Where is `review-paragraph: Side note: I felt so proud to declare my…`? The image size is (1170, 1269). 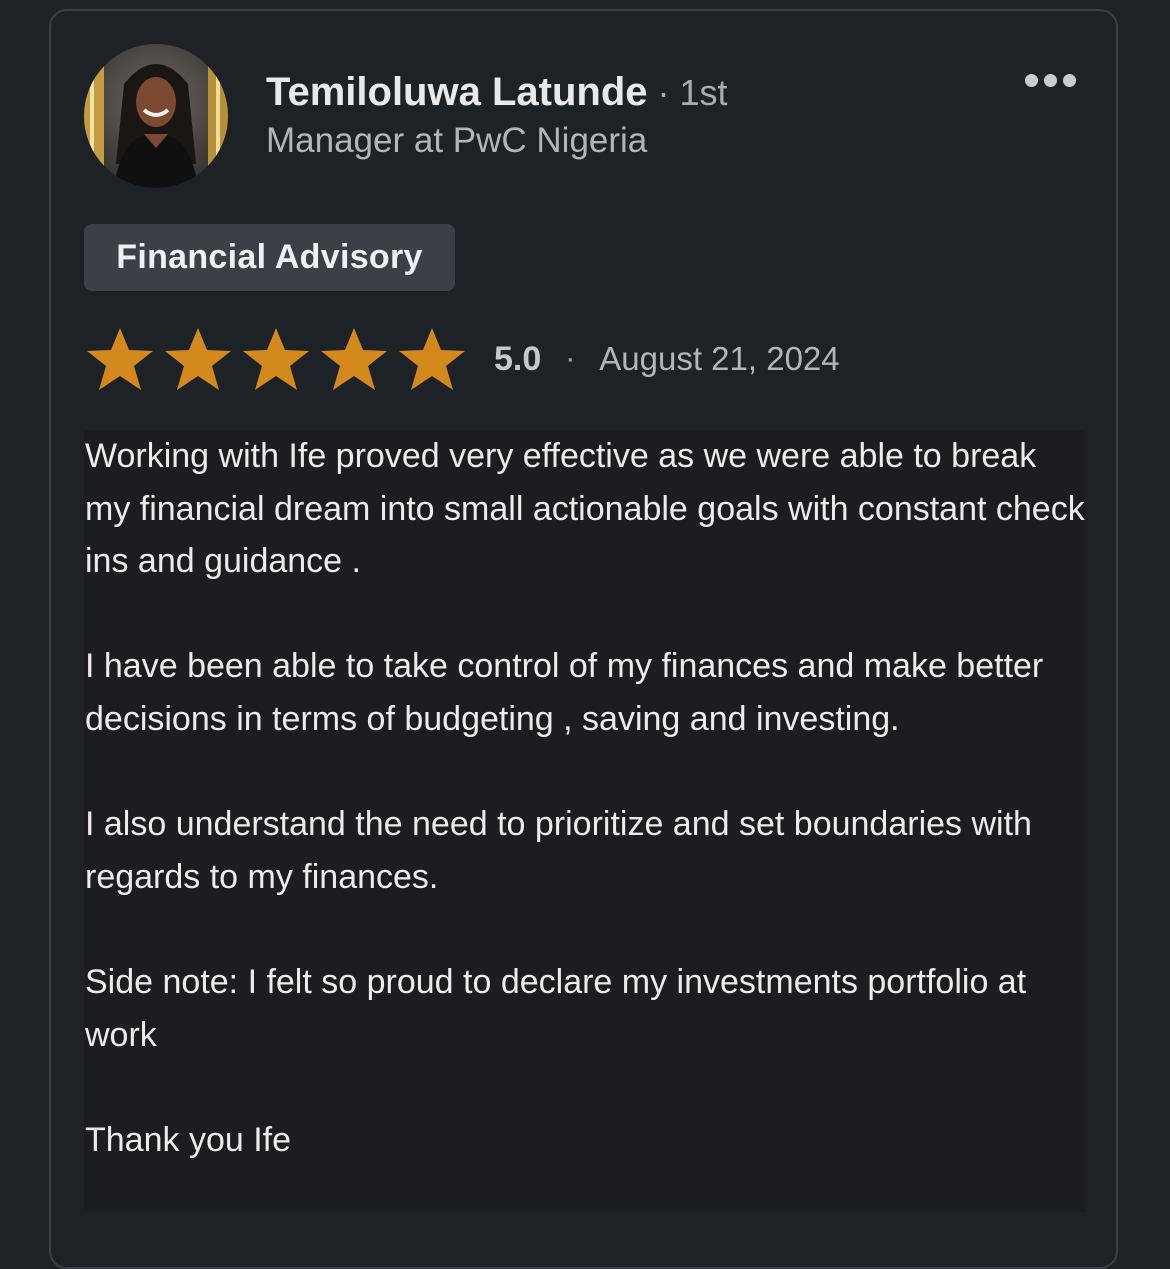 review-paragraph: Side note: I felt so proud to declare my… is located at coordinates (556, 1008).